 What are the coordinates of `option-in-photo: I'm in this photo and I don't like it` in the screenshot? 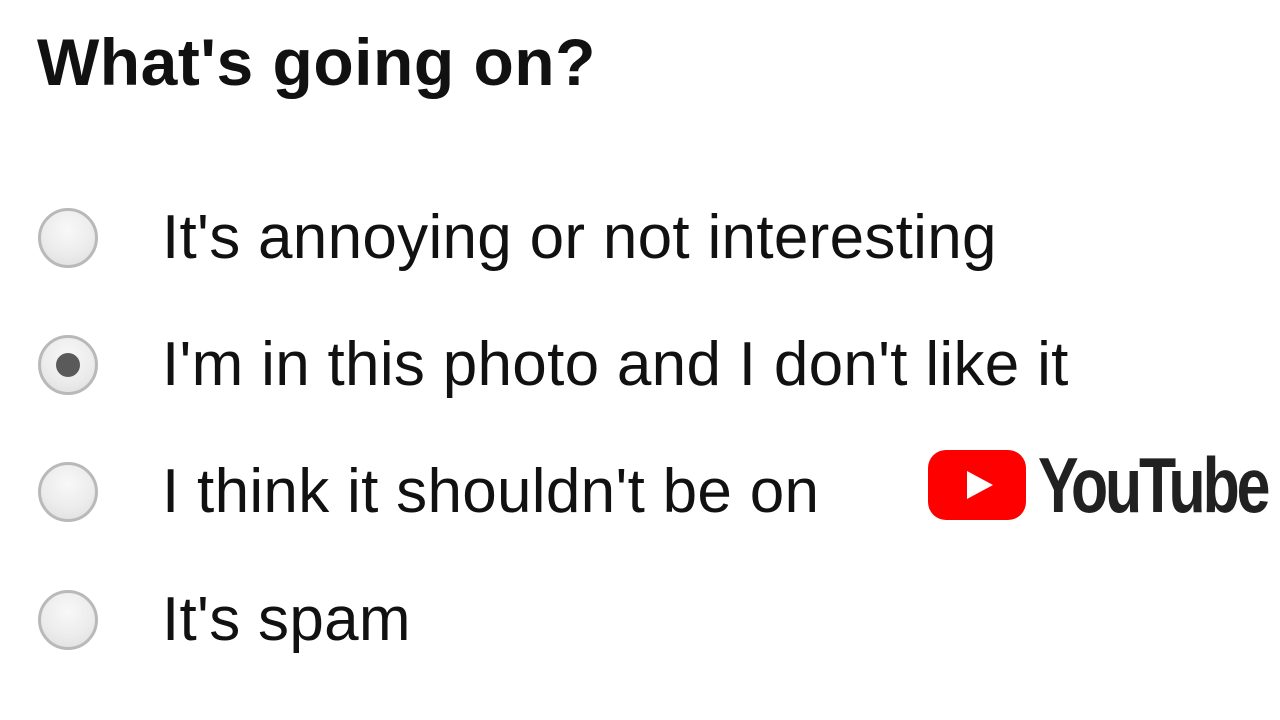 It's located at (553, 365).